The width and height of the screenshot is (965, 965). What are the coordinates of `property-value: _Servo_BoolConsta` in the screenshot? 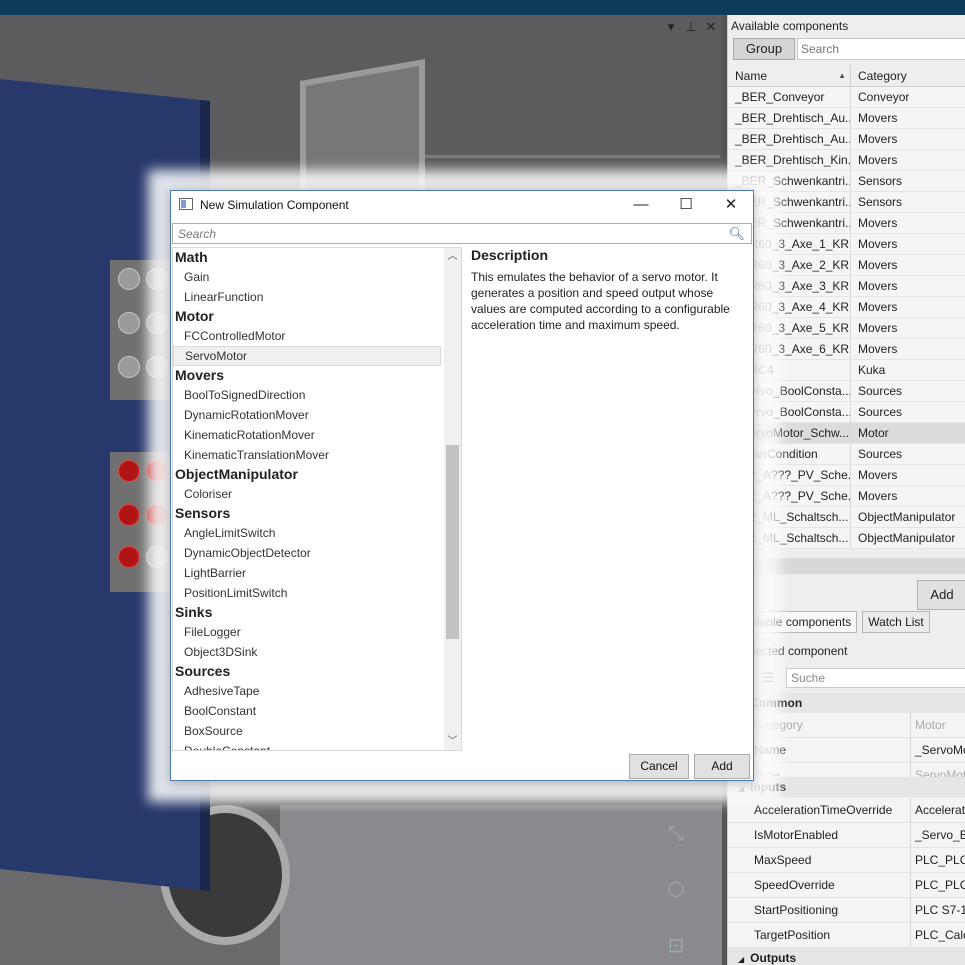 It's located at (938, 835).